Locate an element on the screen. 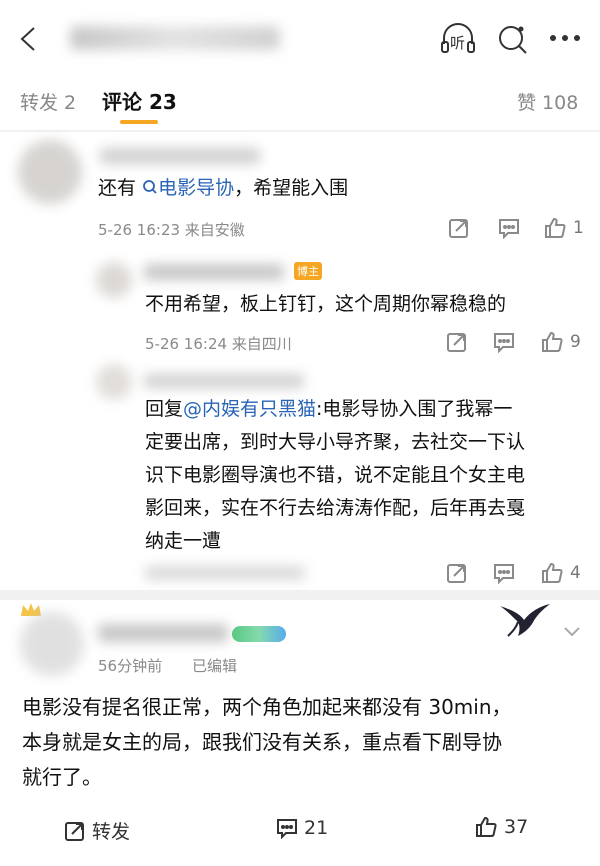 Image resolution: width=600 pixels, height=866 pixels. search-button is located at coordinates (513, 39).